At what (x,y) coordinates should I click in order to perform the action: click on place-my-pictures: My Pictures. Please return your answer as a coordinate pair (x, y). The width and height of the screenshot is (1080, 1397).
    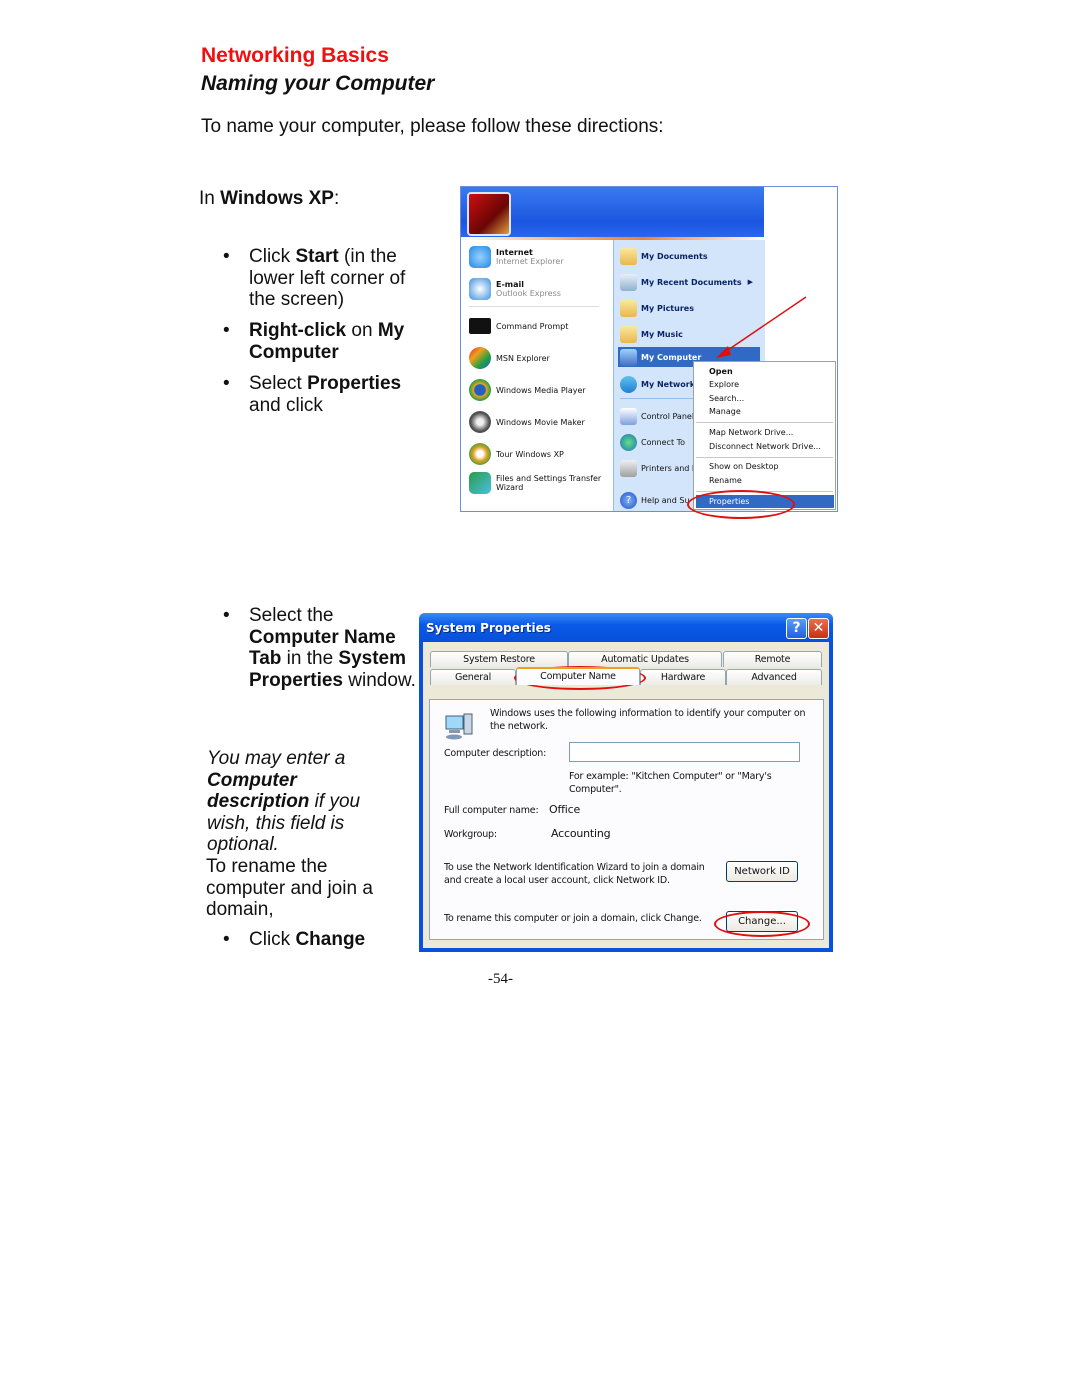
    Looking at the image, I should click on (690, 308).